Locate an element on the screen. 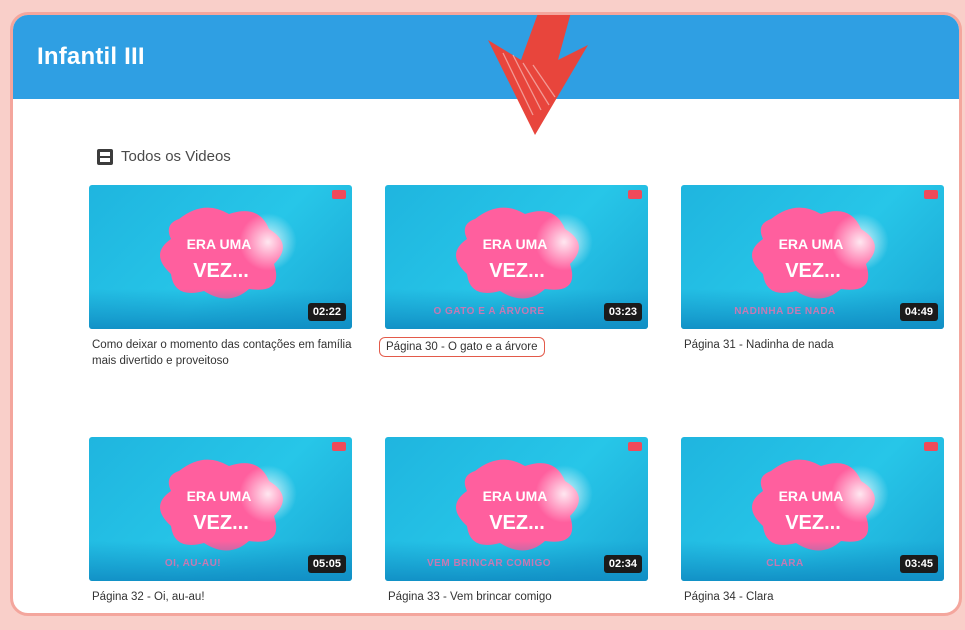 Image resolution: width=965 pixels, height=630 pixels. video-thumbnail: ERA UMA VEZ... OI, AU-AU! 05:05 is located at coordinates (220, 509).